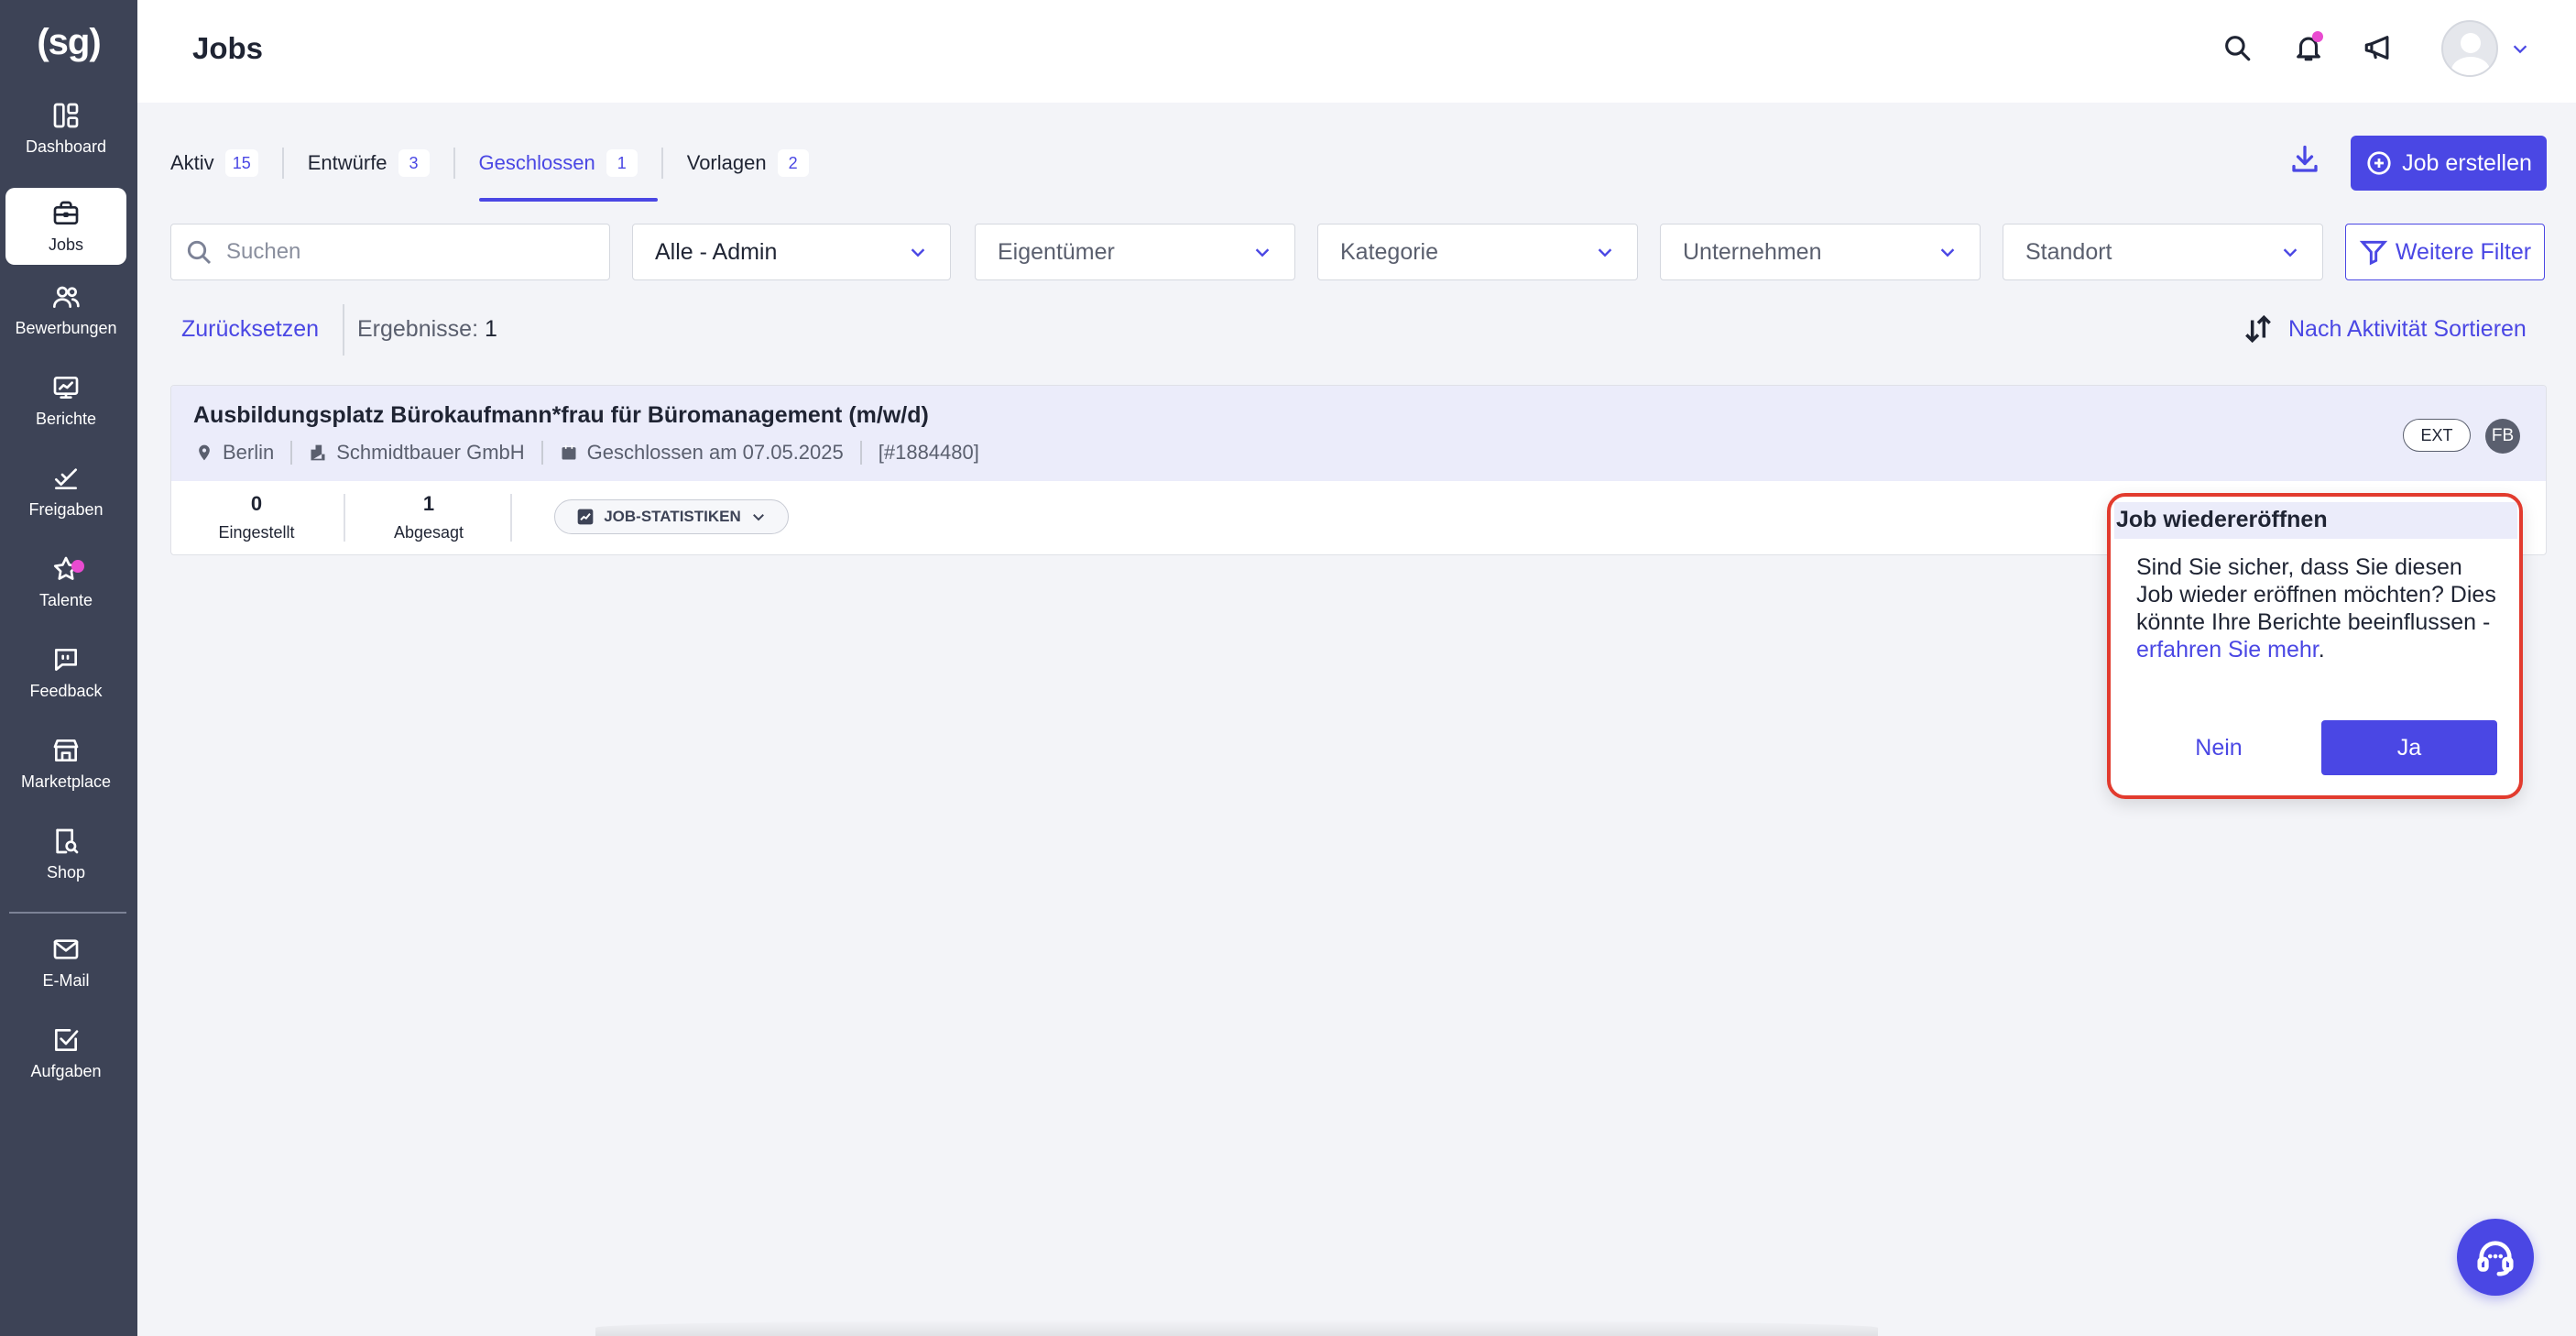  I want to click on search-icon, so click(2238, 48).